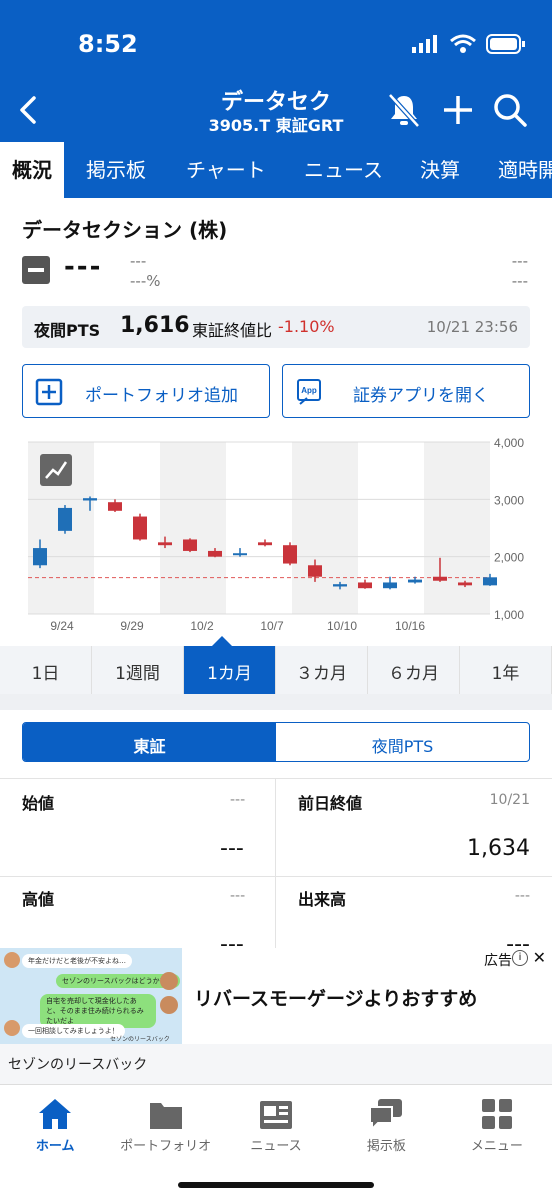 The height and width of the screenshot is (1200, 552). I want to click on add-box-icon, so click(49, 392).